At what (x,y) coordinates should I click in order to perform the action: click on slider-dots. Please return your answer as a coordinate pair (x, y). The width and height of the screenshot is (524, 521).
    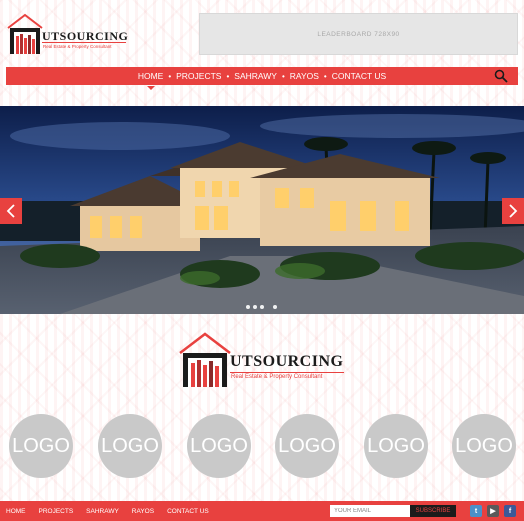
    Looking at the image, I should click on (261, 307).